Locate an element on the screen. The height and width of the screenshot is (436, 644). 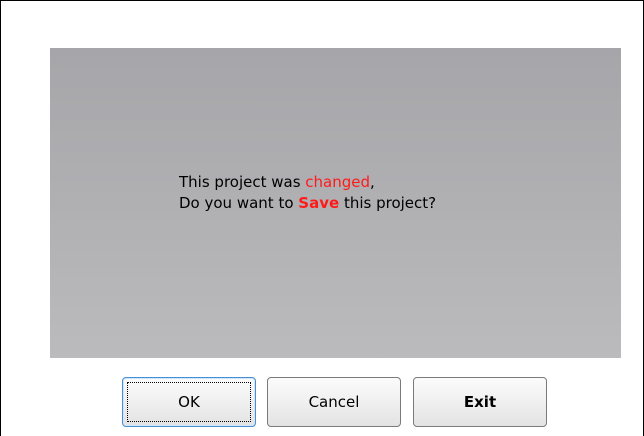
message-line-2-prefix: Do you want to is located at coordinates (239, 203).